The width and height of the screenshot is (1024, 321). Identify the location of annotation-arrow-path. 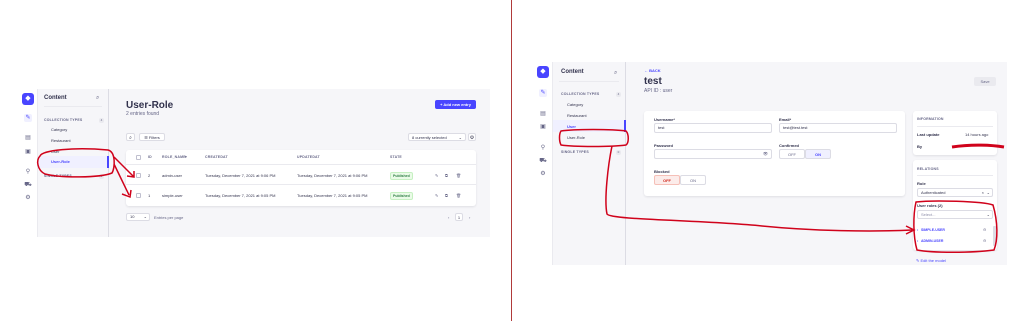
(759, 188).